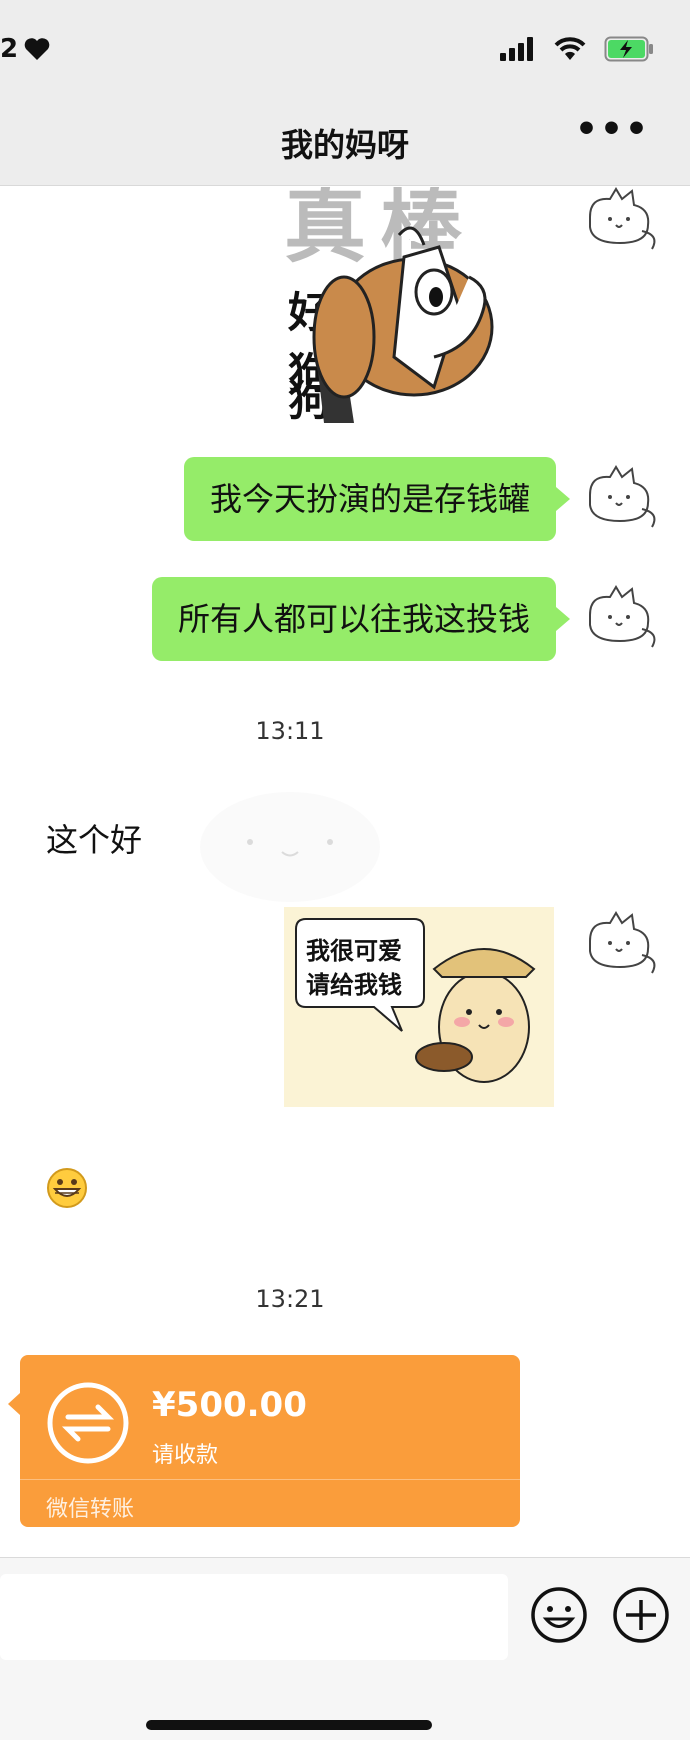 The image size is (690, 1740). What do you see at coordinates (185, 1455) in the screenshot?
I see `transfer-status: 请收款` at bounding box center [185, 1455].